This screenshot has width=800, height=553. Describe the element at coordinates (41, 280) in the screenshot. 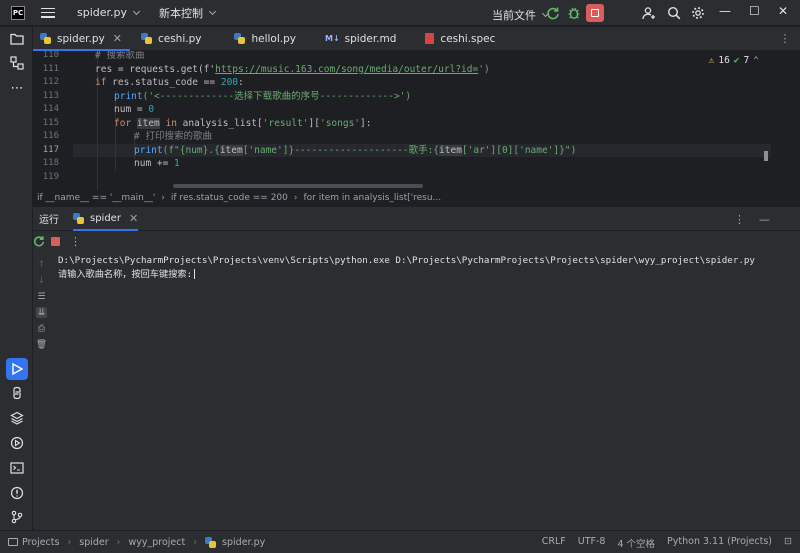

I see `arrow-down-icon: ↓` at that location.